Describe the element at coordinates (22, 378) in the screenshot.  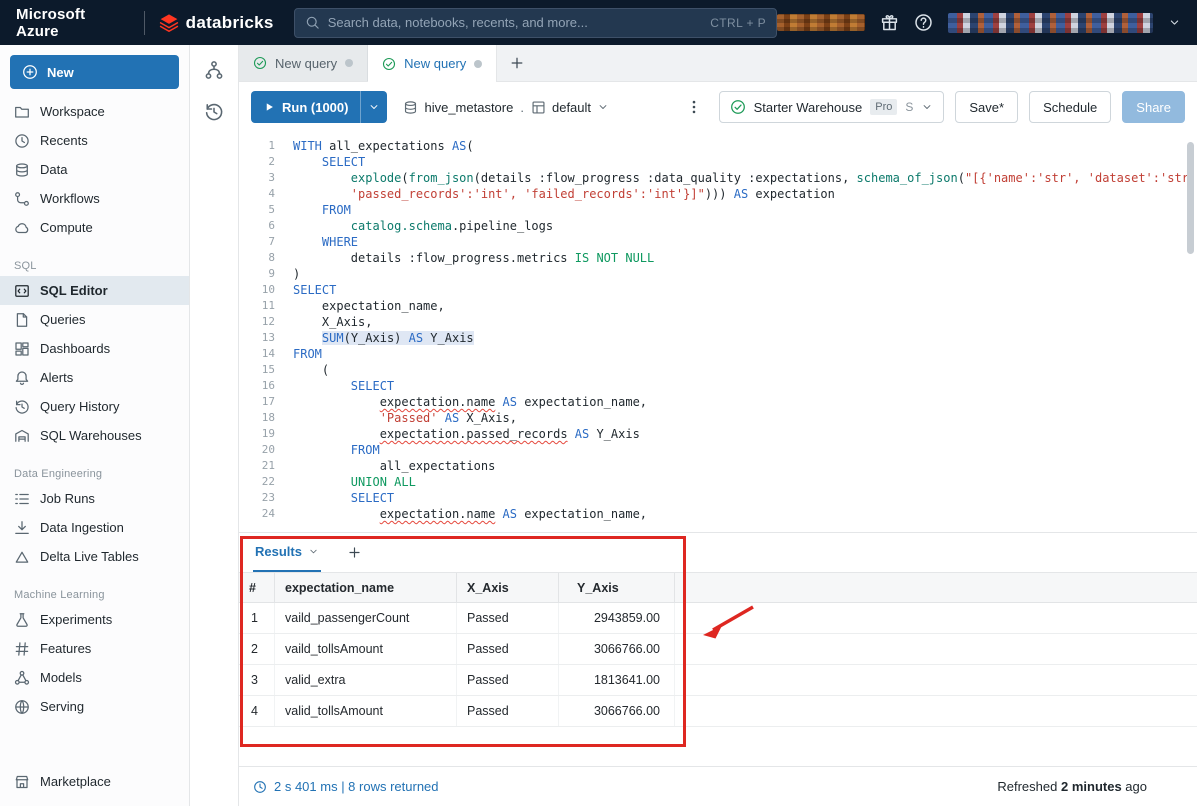
I see `alerts-icon` at that location.